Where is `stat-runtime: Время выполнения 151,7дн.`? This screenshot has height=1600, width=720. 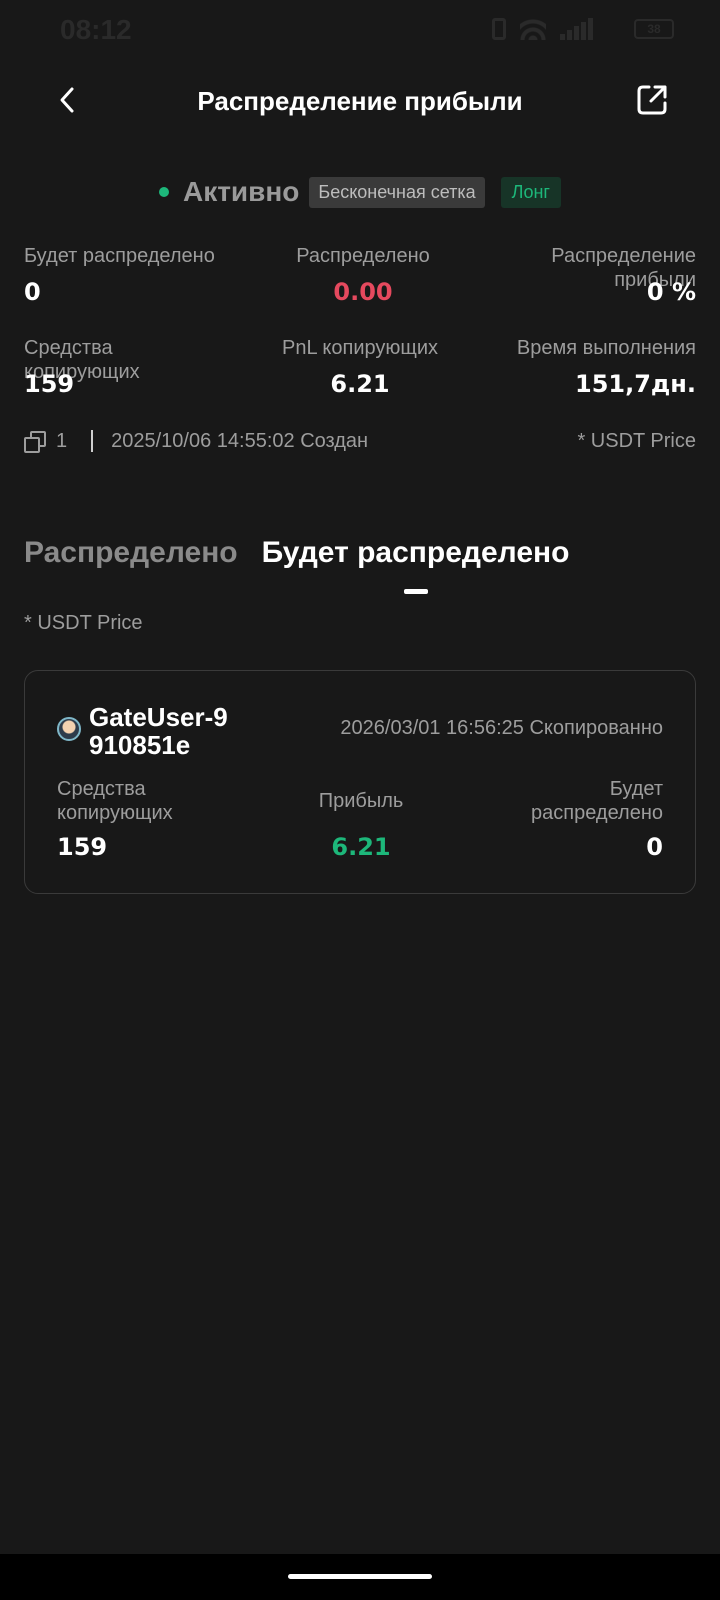 stat-runtime: Время выполнения 151,7дн. is located at coordinates (606, 367).